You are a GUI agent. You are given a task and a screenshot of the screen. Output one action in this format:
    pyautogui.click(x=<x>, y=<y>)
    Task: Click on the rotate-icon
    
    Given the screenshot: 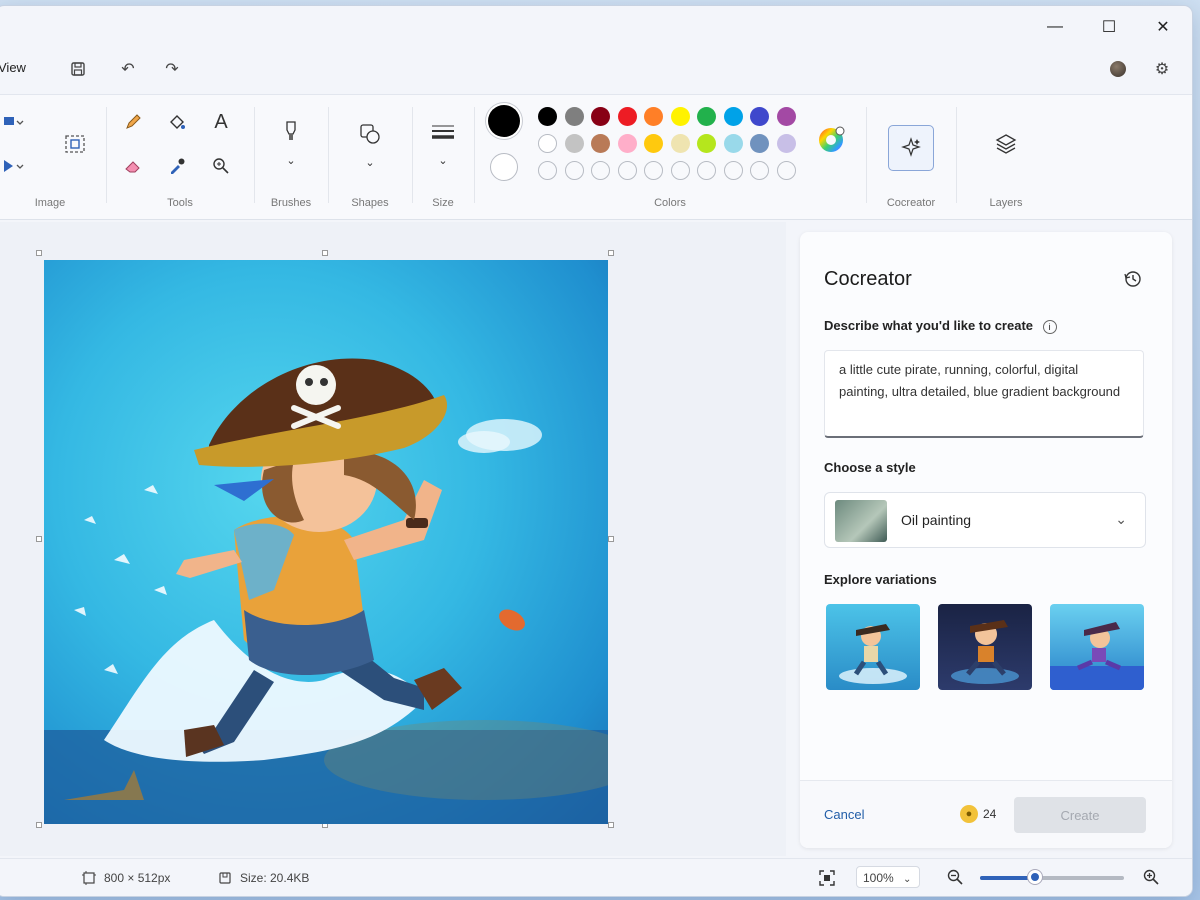 What is the action you would take?
    pyautogui.click(x=14, y=166)
    